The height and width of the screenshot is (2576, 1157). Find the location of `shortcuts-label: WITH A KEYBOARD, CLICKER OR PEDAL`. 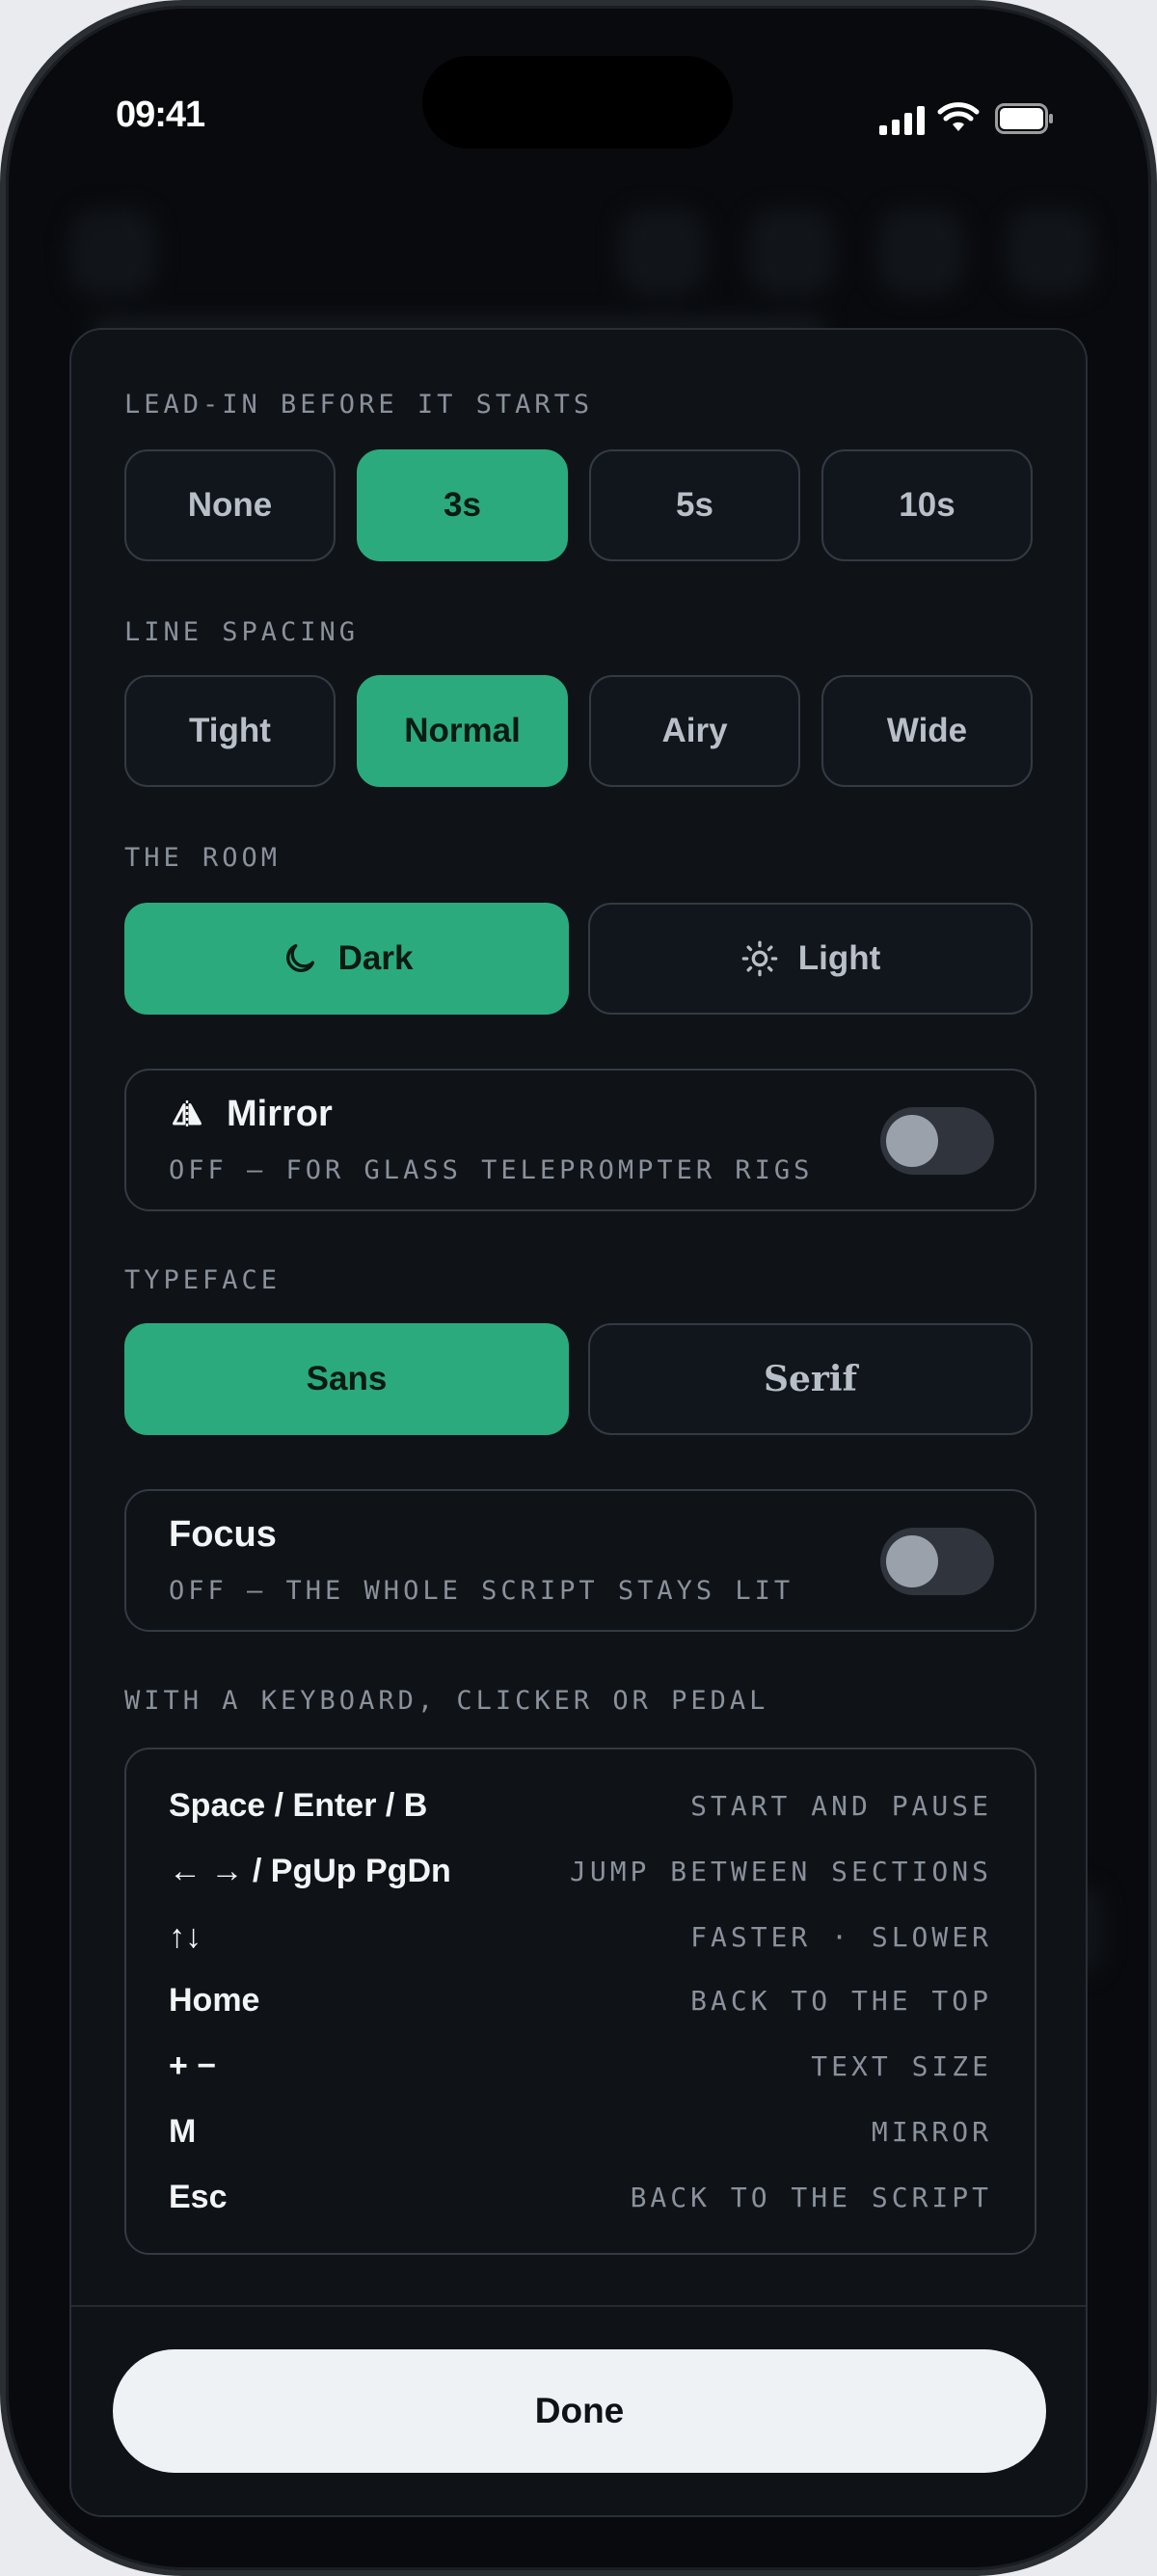

shortcuts-label: WITH A KEYBOARD, CLICKER OR PEDAL is located at coordinates (446, 1701).